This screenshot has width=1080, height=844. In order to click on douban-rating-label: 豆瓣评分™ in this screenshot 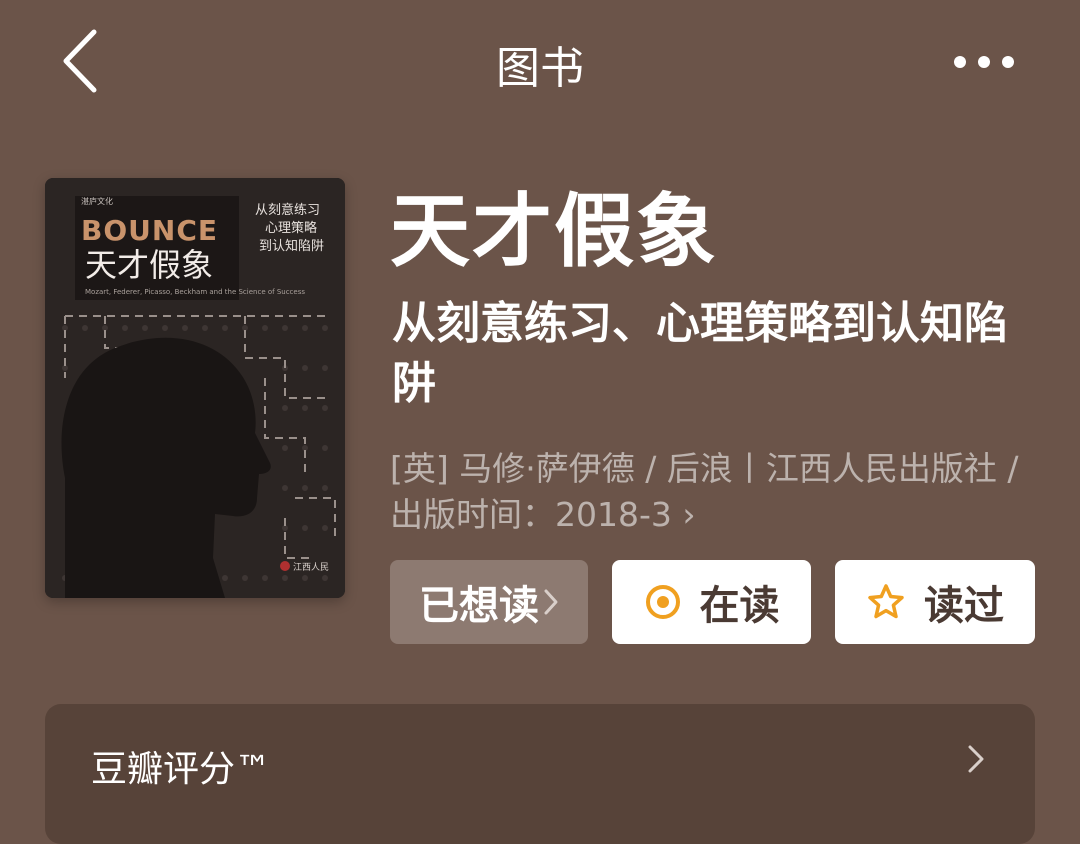, I will do `click(181, 769)`.